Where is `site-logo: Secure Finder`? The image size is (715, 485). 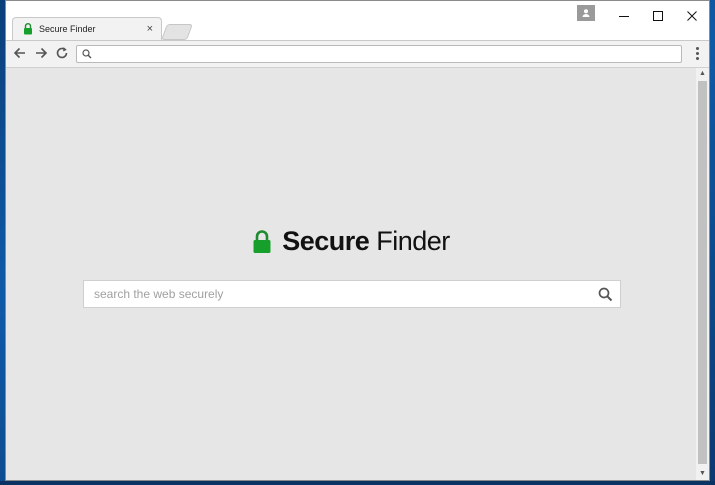
site-logo: Secure Finder is located at coordinates (351, 241).